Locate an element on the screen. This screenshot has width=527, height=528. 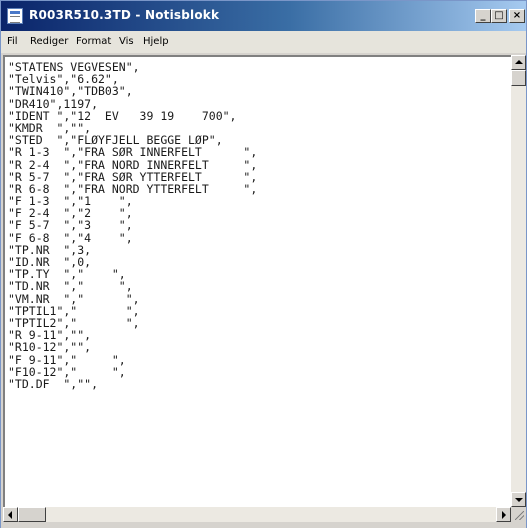
menu-bar: Fil Rediger Format Vis Hjelp is located at coordinates (263, 42).